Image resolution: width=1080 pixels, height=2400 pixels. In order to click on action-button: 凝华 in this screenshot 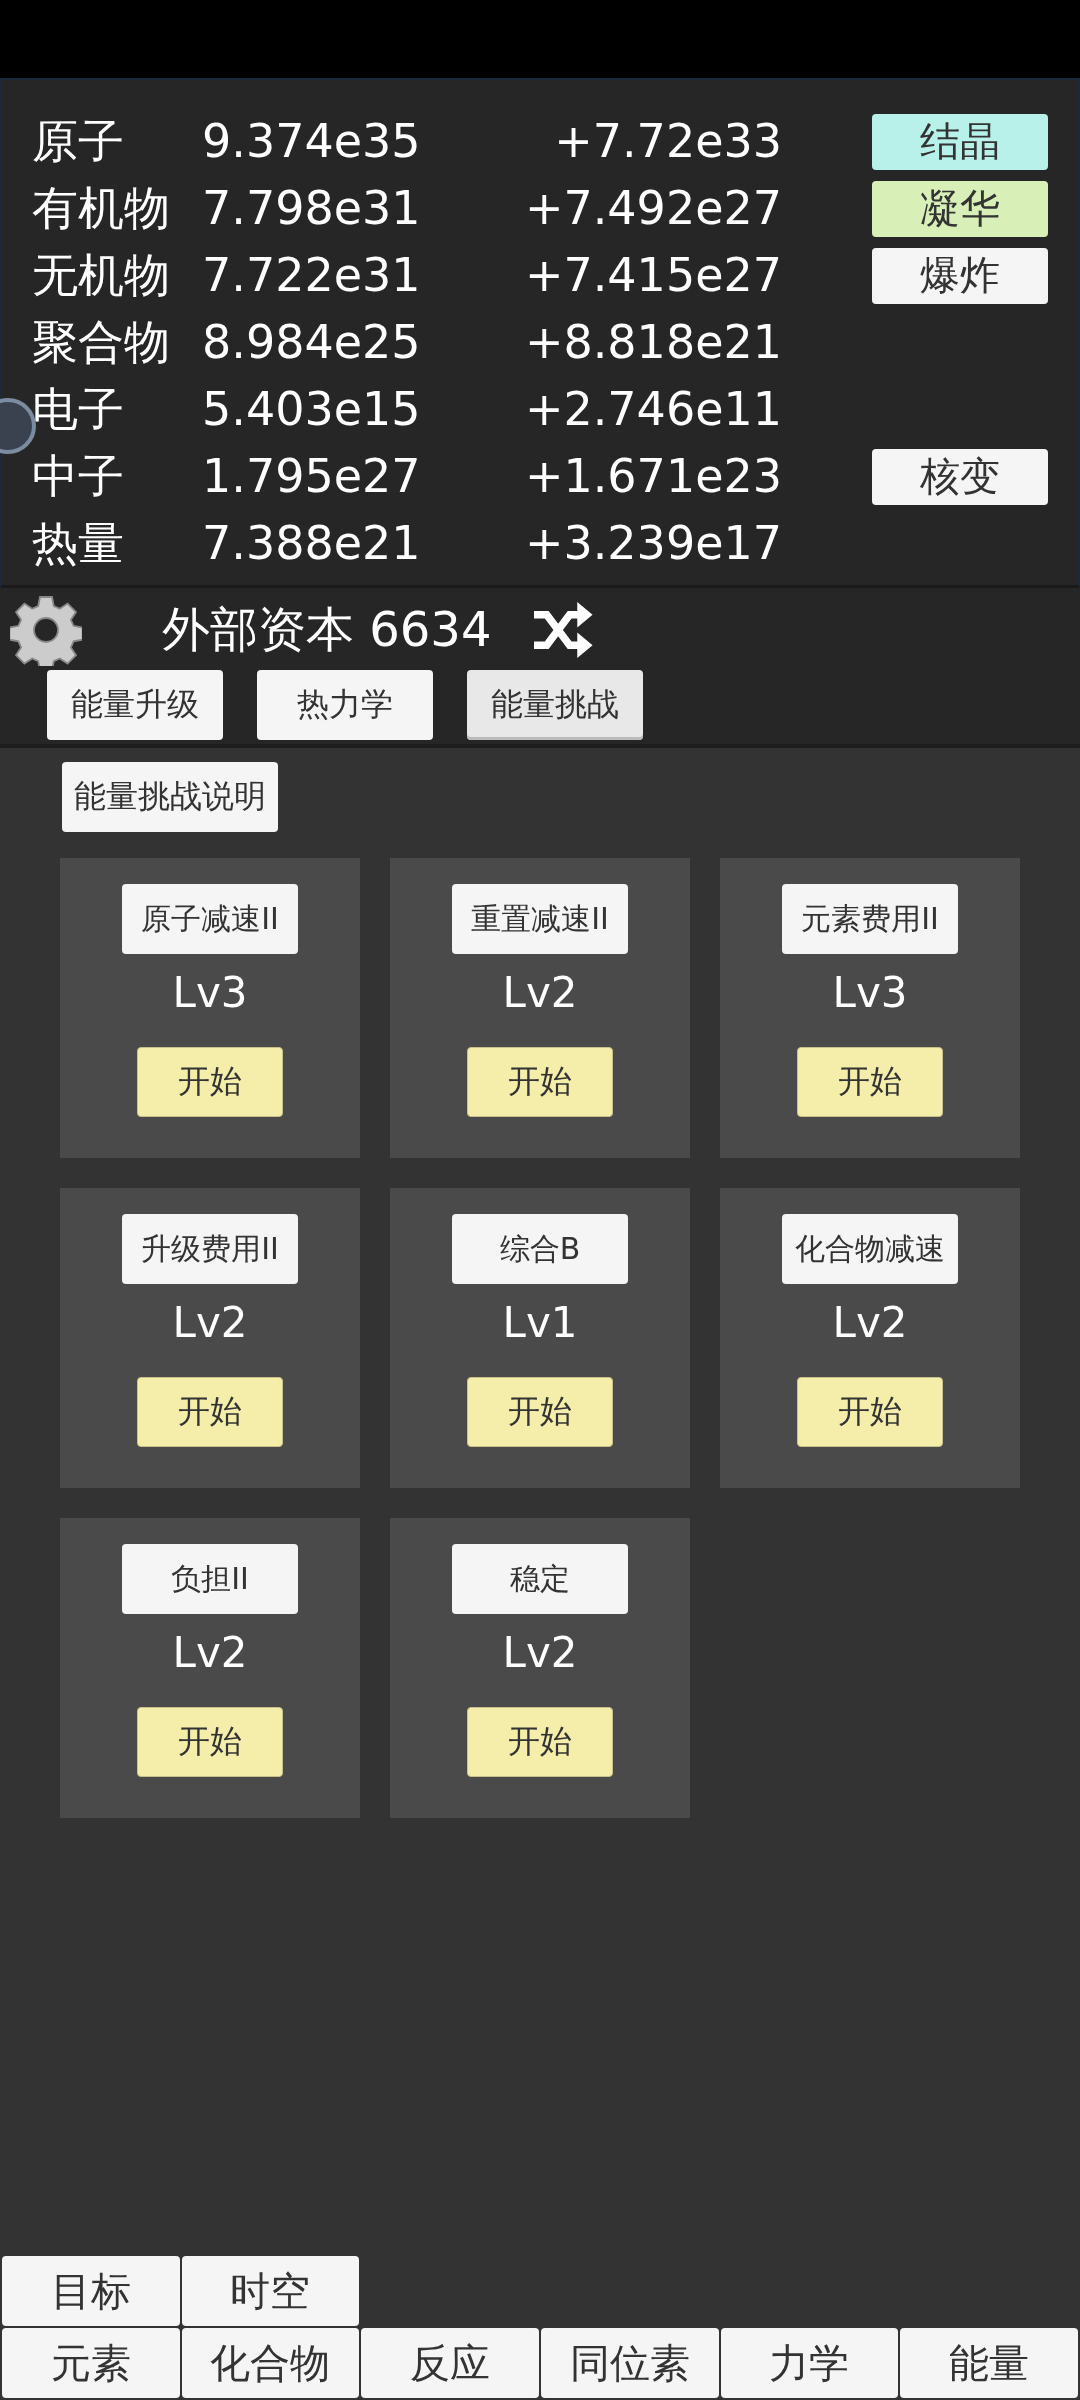, I will do `click(960, 208)`.